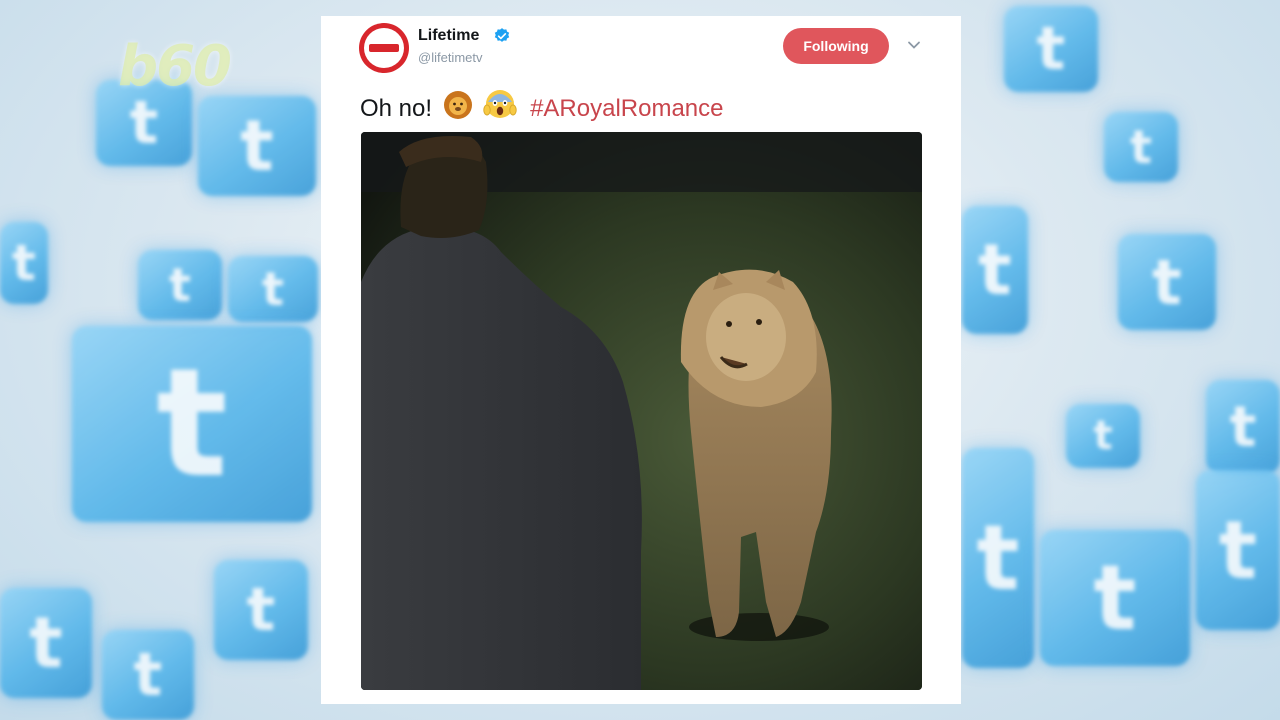 The image size is (1280, 720). I want to click on hashtag-link: #ARoyalRomance, so click(626, 108).